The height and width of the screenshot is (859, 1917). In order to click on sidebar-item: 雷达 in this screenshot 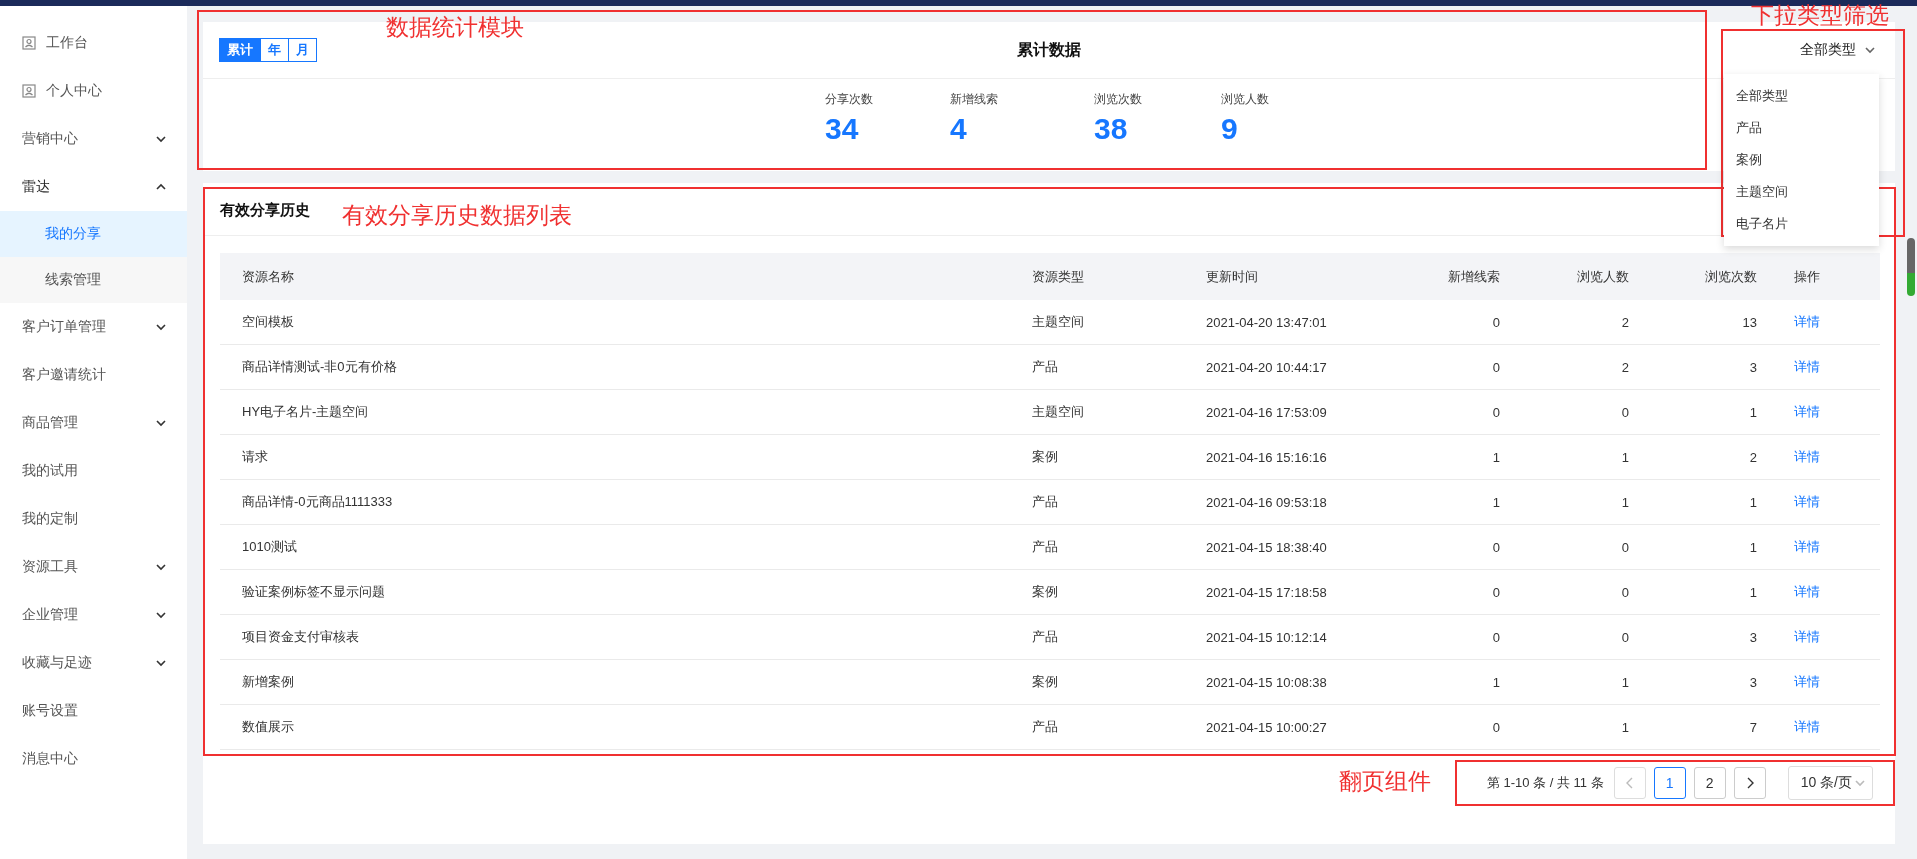, I will do `click(93, 187)`.